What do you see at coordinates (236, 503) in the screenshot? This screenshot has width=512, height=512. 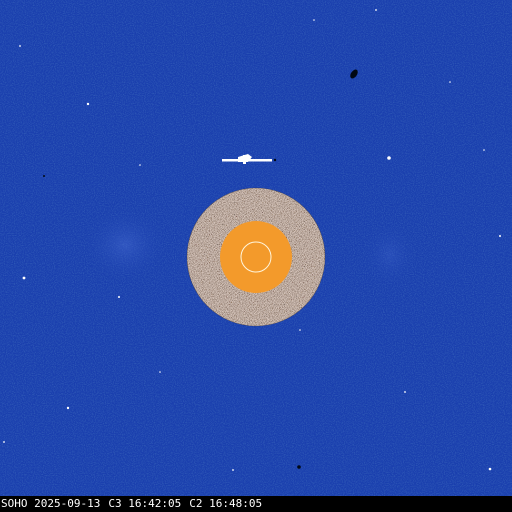 I see `c2-time: 16:48:05` at bounding box center [236, 503].